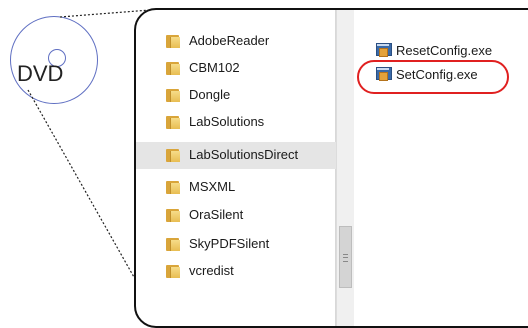 This screenshot has height=328, width=528. I want to click on folder-row-labsolutionsdirect: LabSolutionsDirect, so click(236, 155).